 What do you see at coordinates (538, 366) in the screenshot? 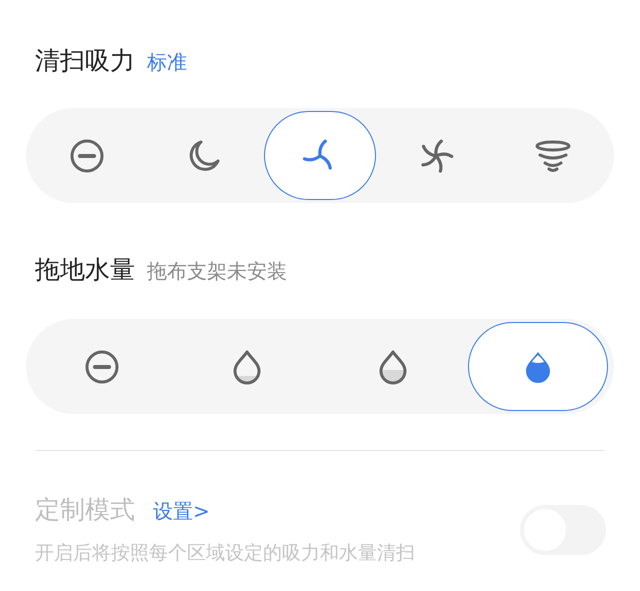
I see `mode-option` at bounding box center [538, 366].